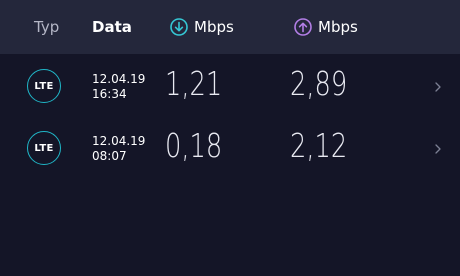  What do you see at coordinates (214, 27) in the screenshot?
I see `download-unit-label: Mbps` at bounding box center [214, 27].